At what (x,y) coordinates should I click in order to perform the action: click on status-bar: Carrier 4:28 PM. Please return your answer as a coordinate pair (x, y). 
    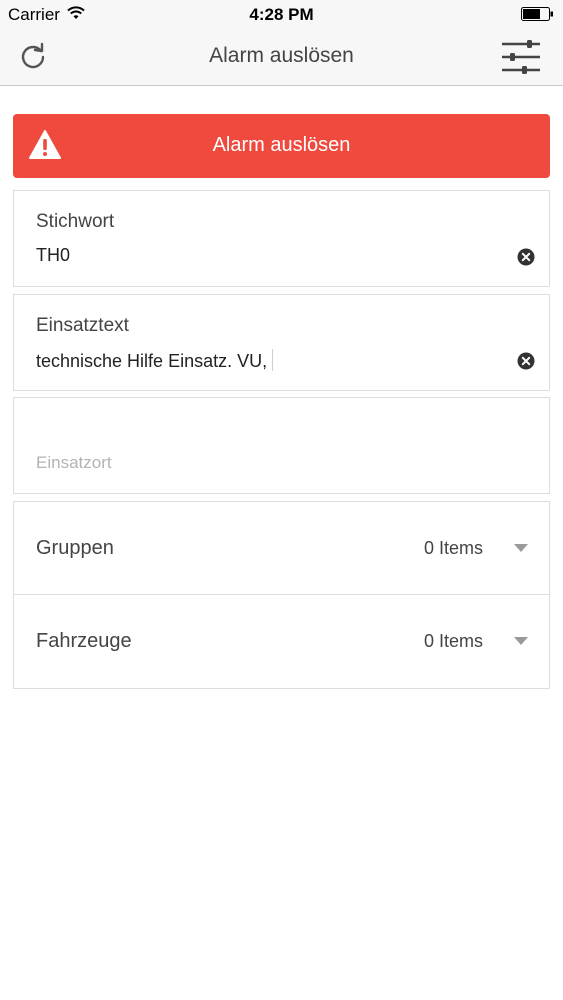
    Looking at the image, I should click on (281, 14).